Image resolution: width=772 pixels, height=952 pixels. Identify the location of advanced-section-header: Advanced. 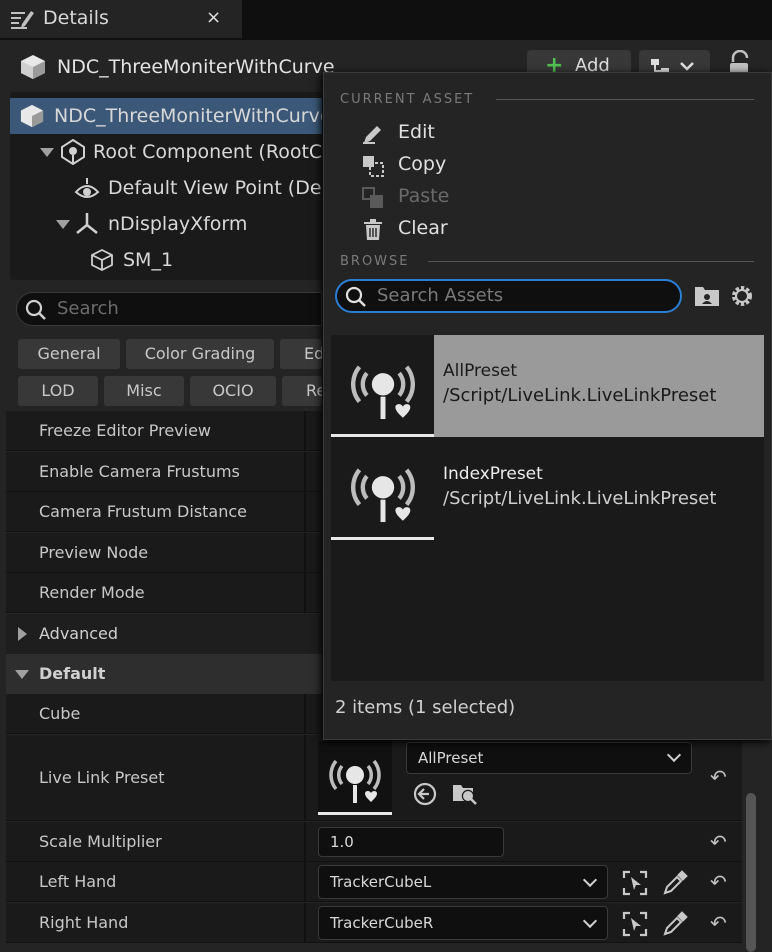
(164, 634).